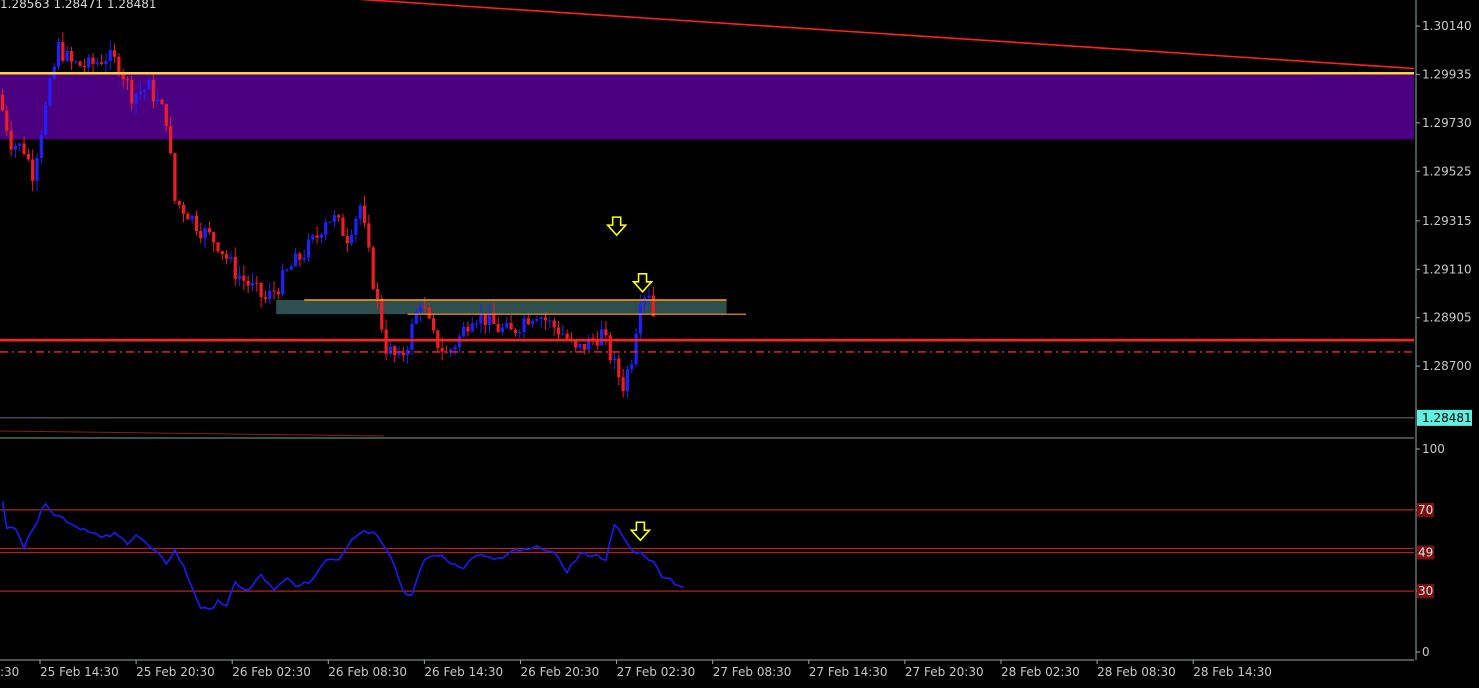 The height and width of the screenshot is (688, 1479). What do you see at coordinates (192, 433) in the screenshot?
I see `lower-trend-line` at bounding box center [192, 433].